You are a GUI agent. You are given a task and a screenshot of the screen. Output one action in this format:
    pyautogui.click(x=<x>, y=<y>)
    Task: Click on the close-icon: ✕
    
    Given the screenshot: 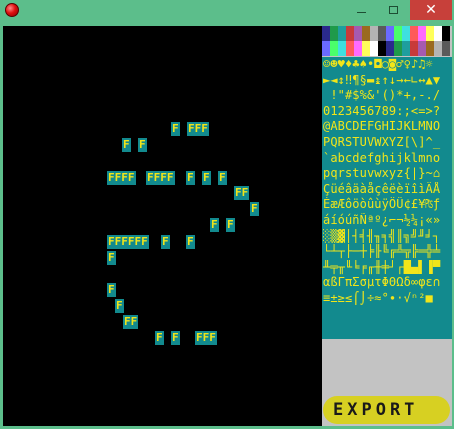 What is the action you would take?
    pyautogui.click(x=431, y=10)
    